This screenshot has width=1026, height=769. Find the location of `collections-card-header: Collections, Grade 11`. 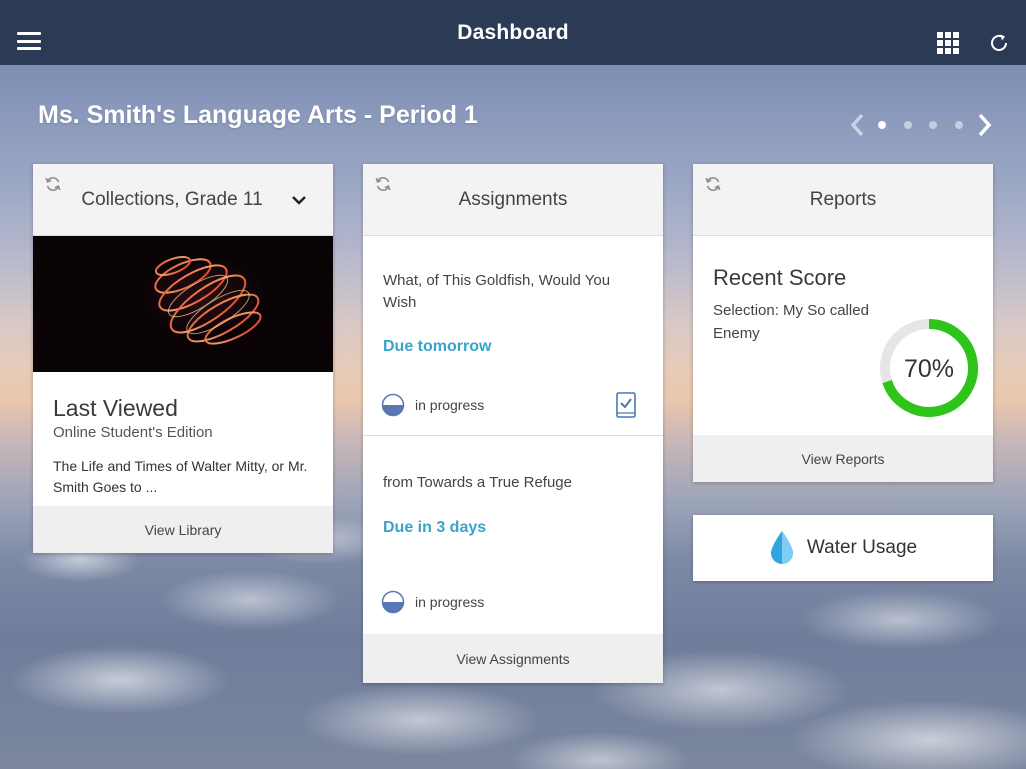

collections-card-header: Collections, Grade 11 is located at coordinates (183, 200).